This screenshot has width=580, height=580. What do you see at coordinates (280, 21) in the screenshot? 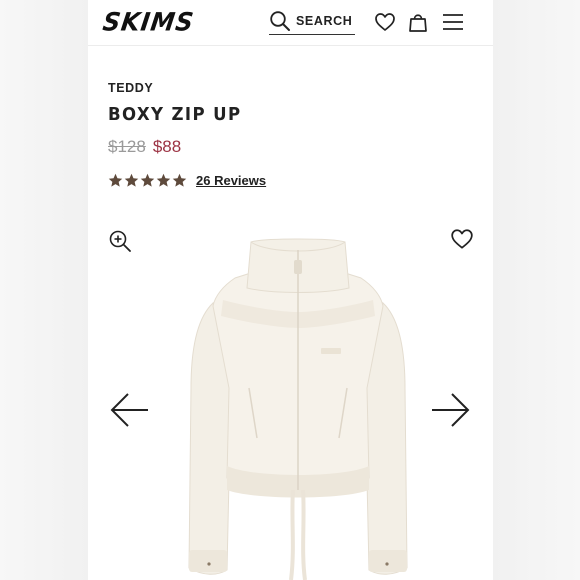
I see `search-icon` at bounding box center [280, 21].